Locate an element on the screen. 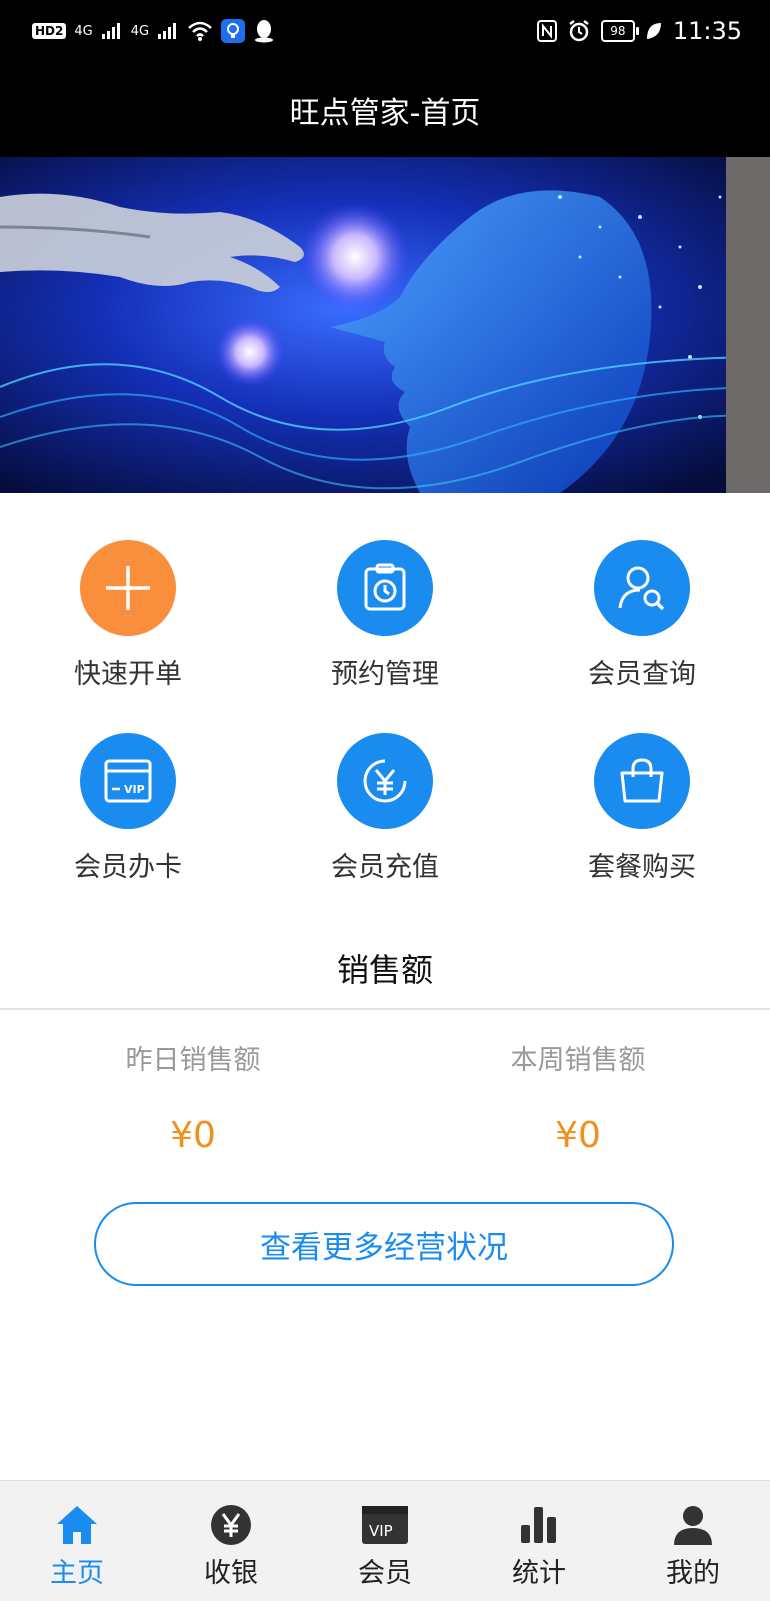 This screenshot has height=1601, width=770. network-type-1: 4G is located at coordinates (83, 31).